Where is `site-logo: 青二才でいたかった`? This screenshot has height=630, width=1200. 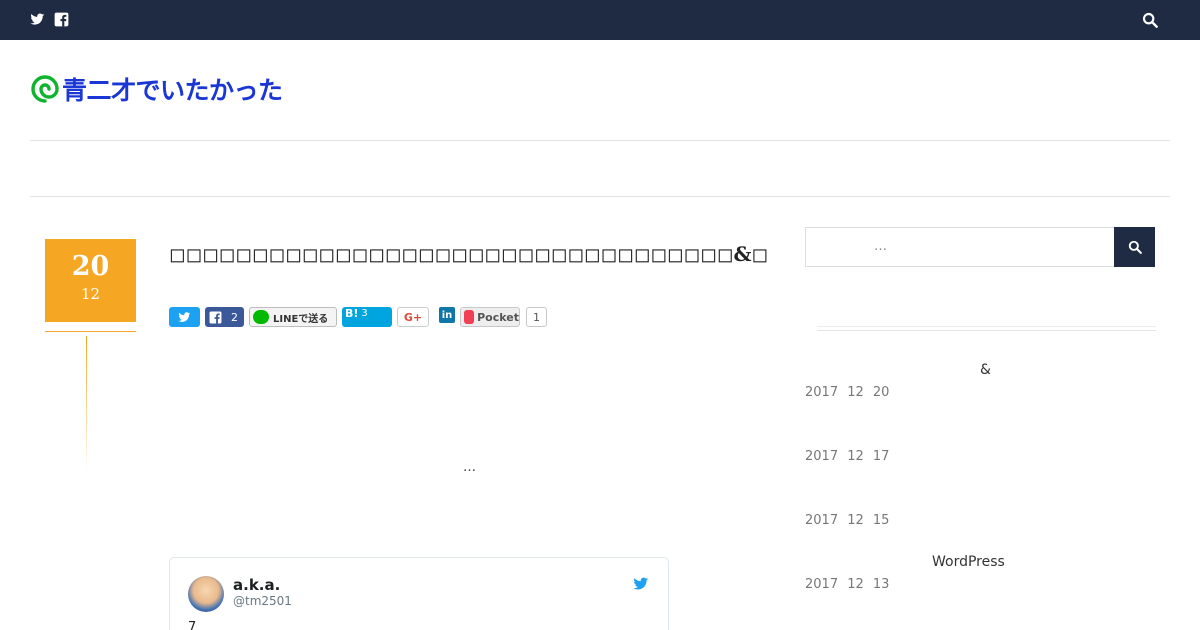
site-logo: 青二才でいたかった is located at coordinates (156, 89).